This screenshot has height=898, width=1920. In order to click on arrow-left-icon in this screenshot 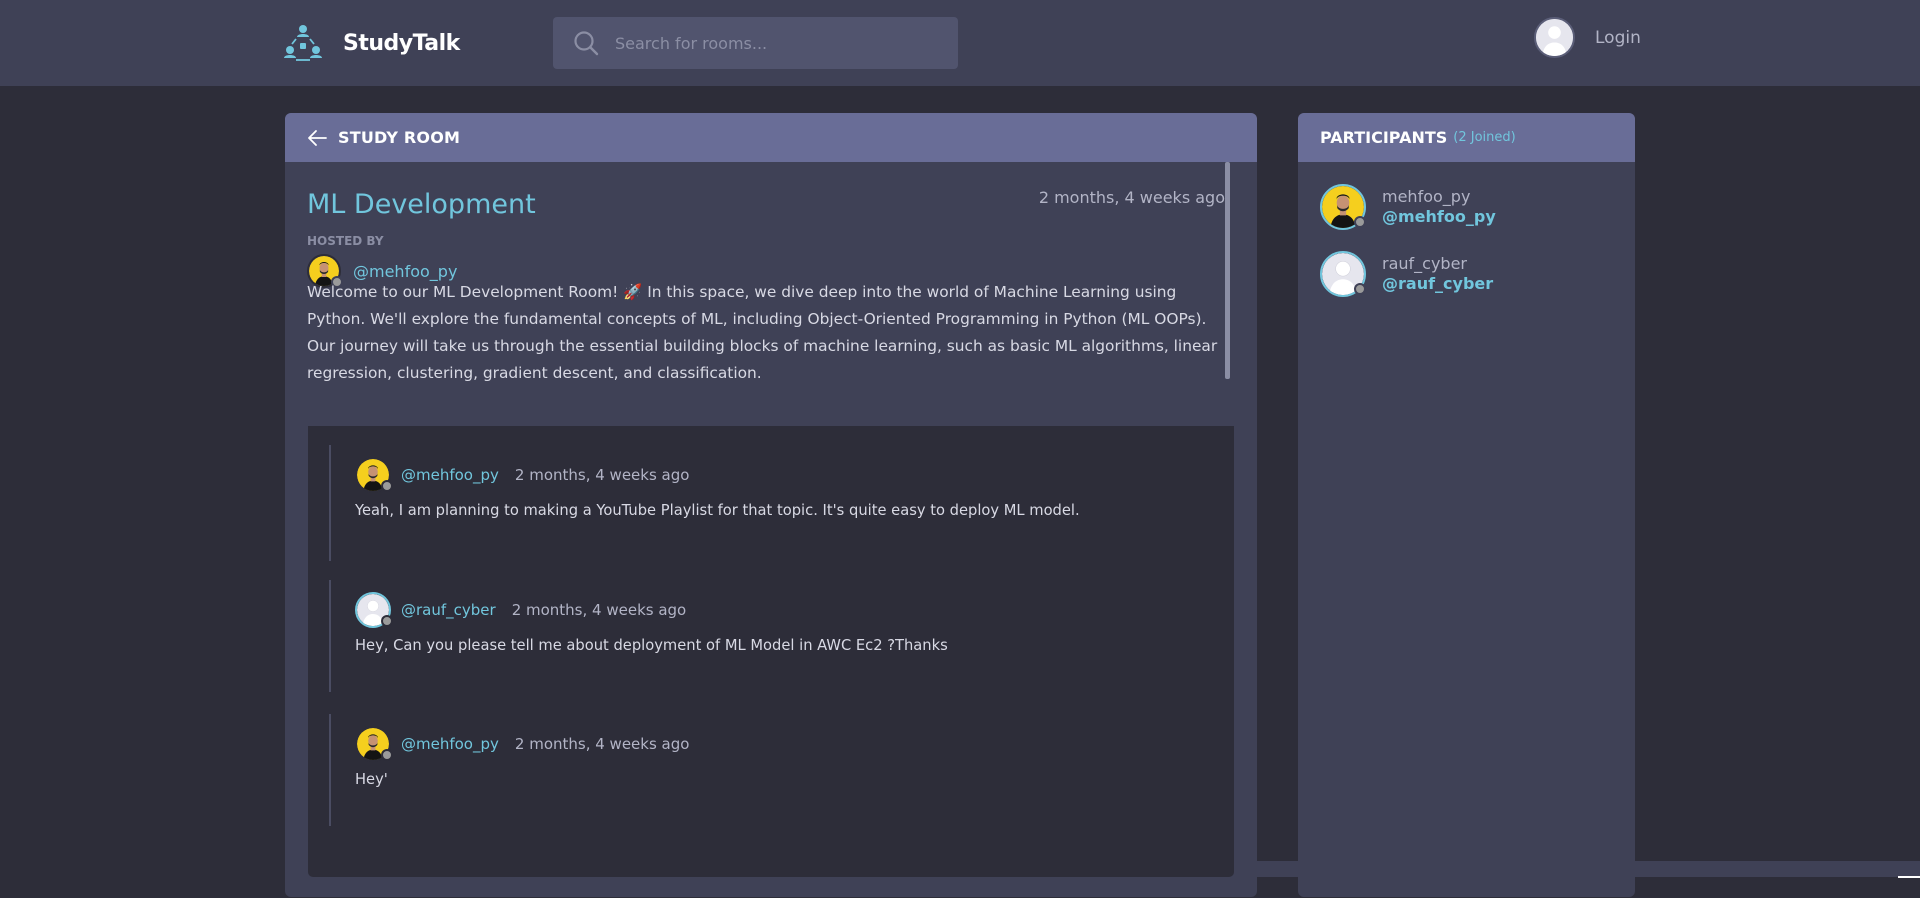, I will do `click(317, 138)`.